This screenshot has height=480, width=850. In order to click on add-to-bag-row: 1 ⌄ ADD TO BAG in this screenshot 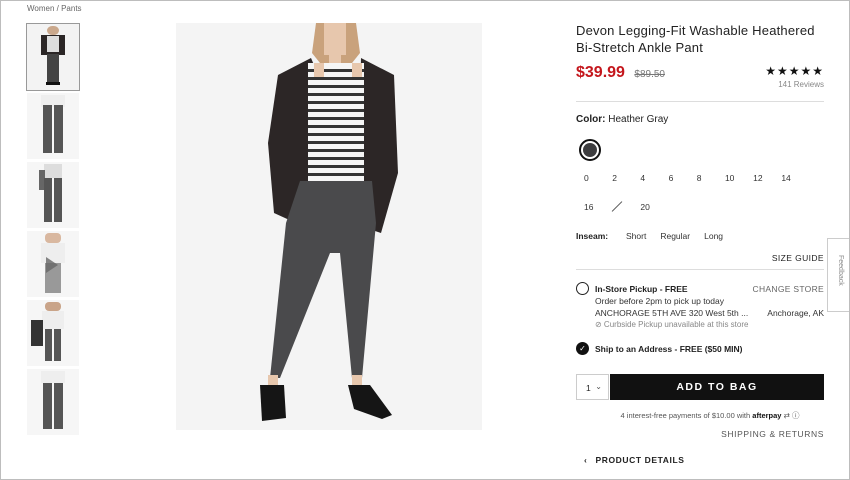, I will do `click(700, 387)`.